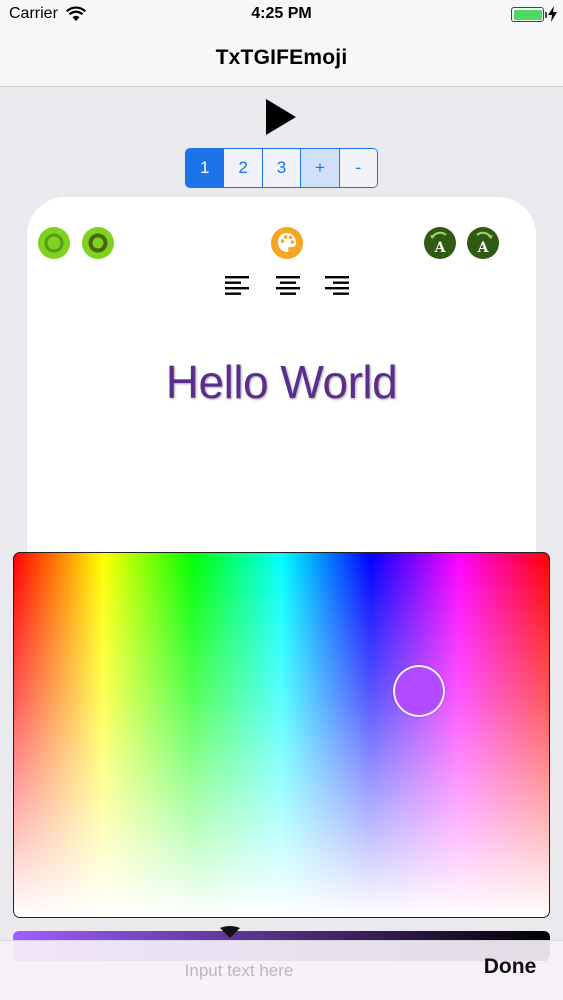 This screenshot has height=1000, width=563. What do you see at coordinates (320, 168) in the screenshot?
I see `add-segment-button: +` at bounding box center [320, 168].